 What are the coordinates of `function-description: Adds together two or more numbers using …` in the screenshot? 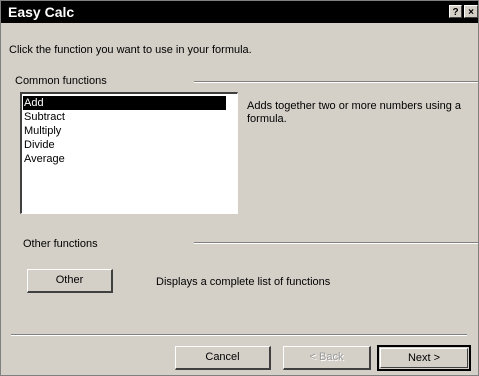 It's located at (354, 112).